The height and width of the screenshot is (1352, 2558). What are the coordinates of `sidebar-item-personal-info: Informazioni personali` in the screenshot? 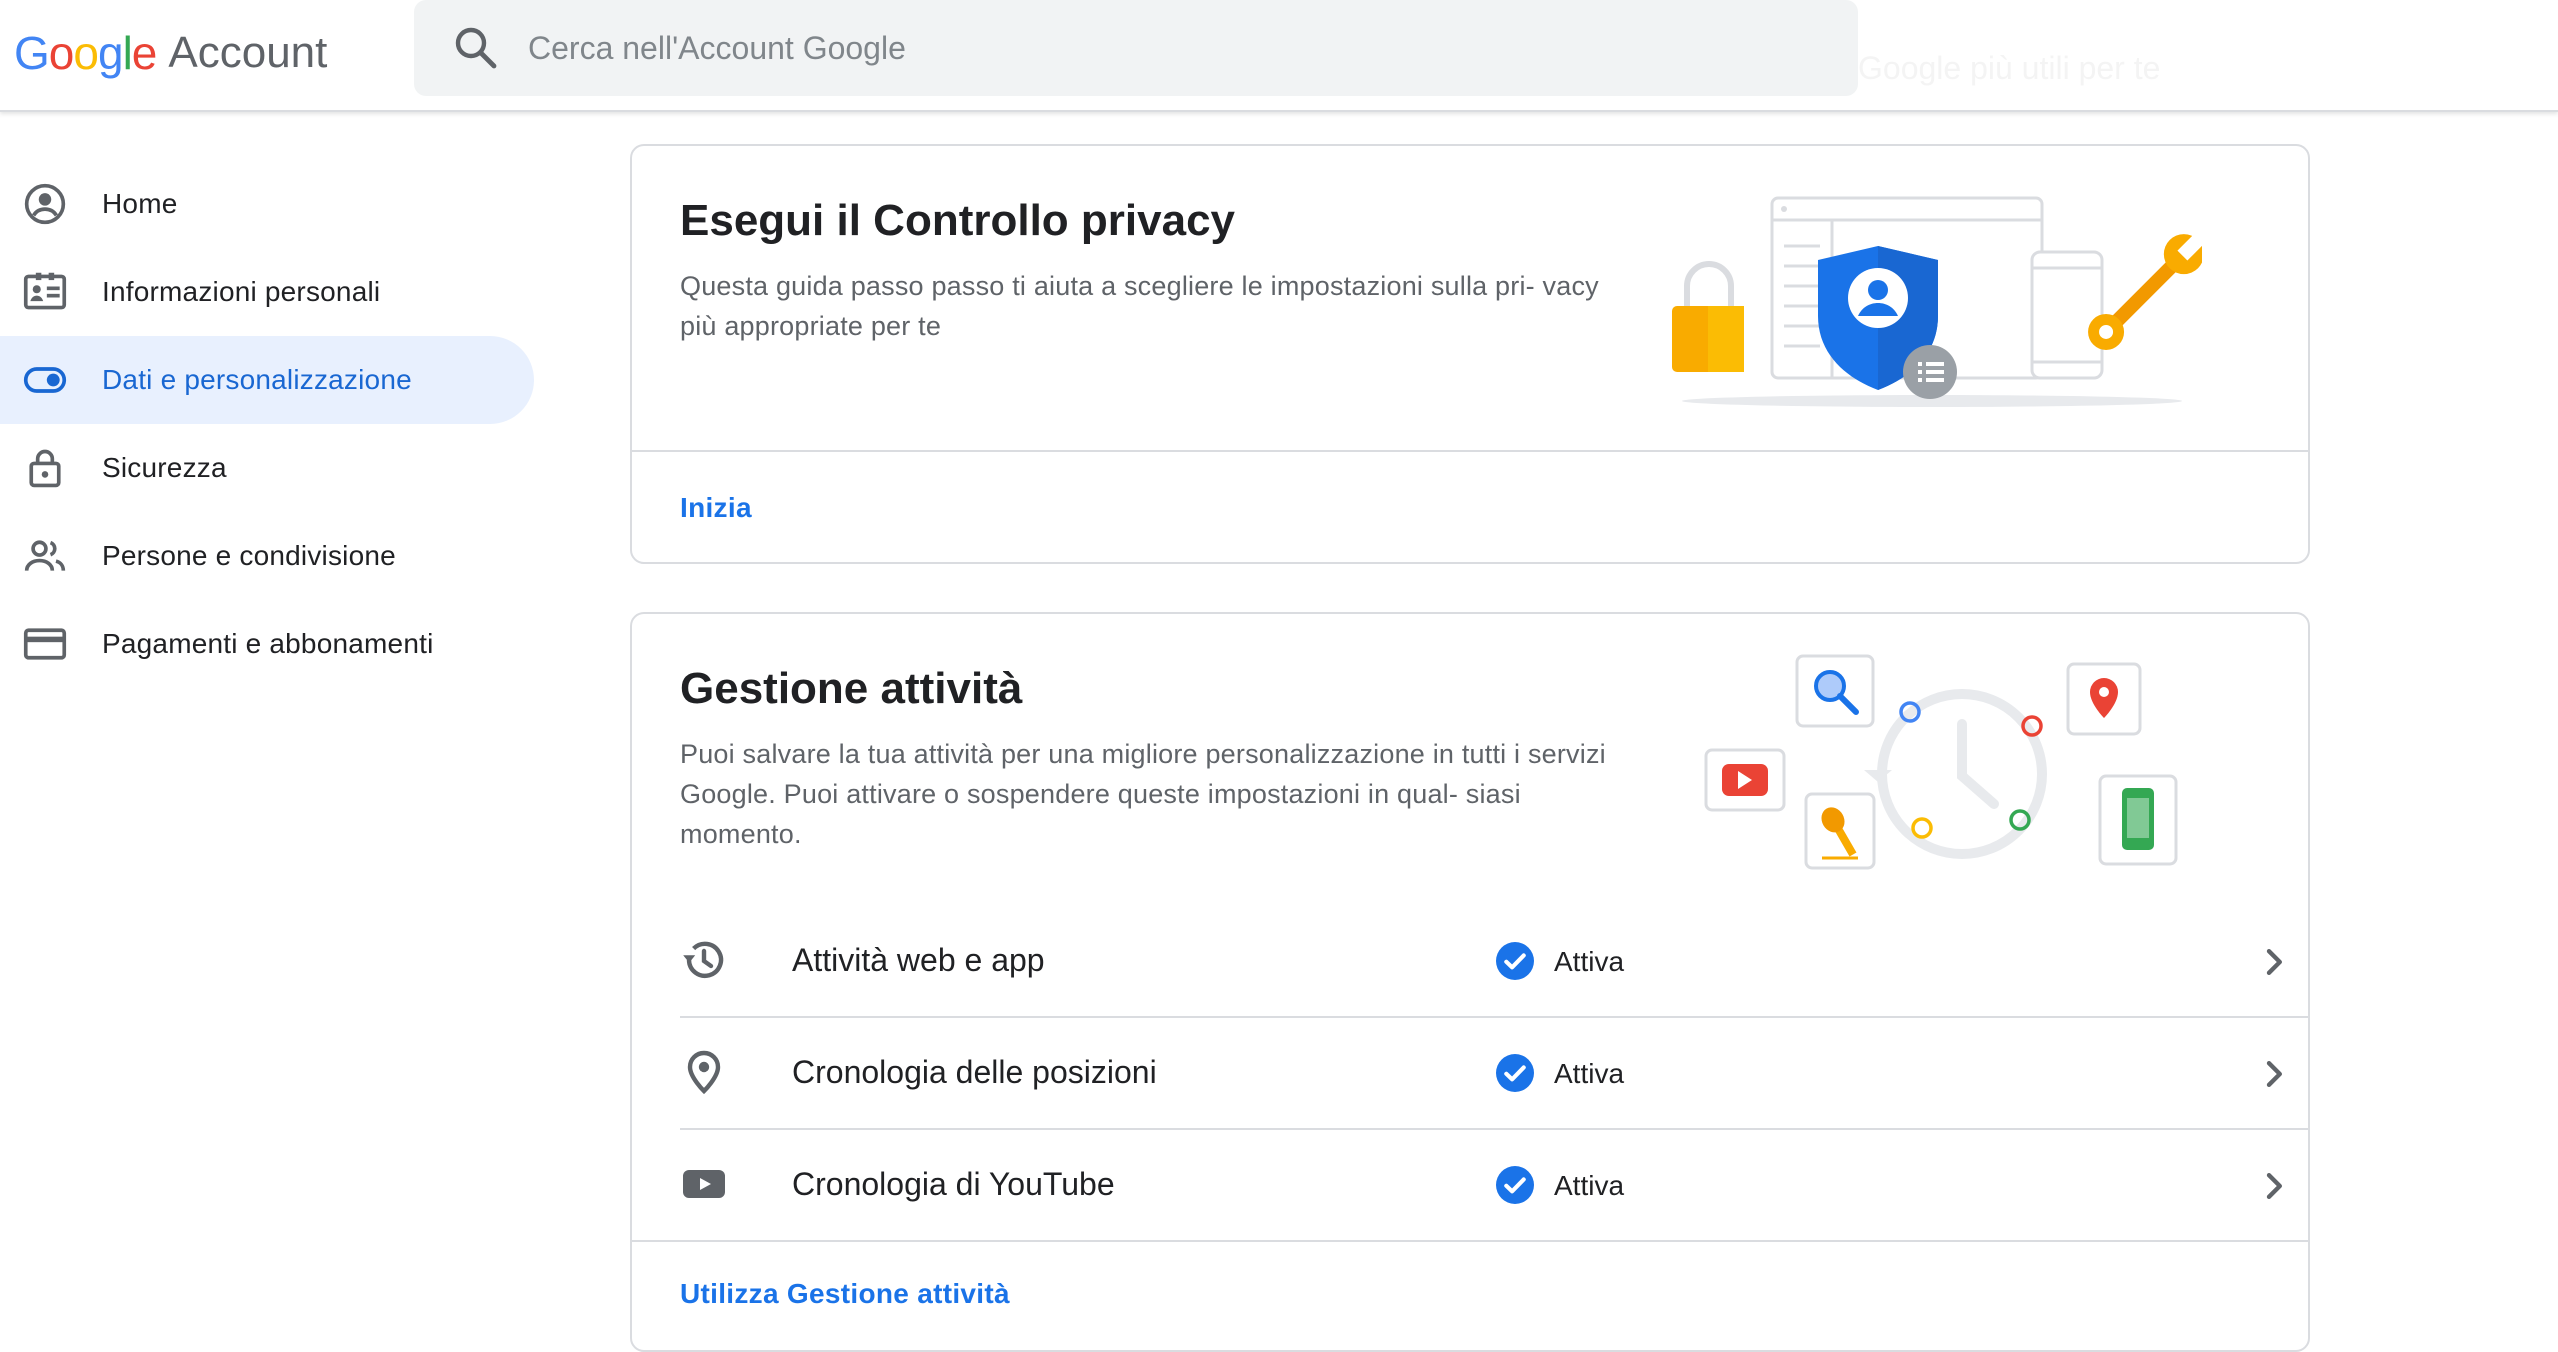 It's located at (267, 292).